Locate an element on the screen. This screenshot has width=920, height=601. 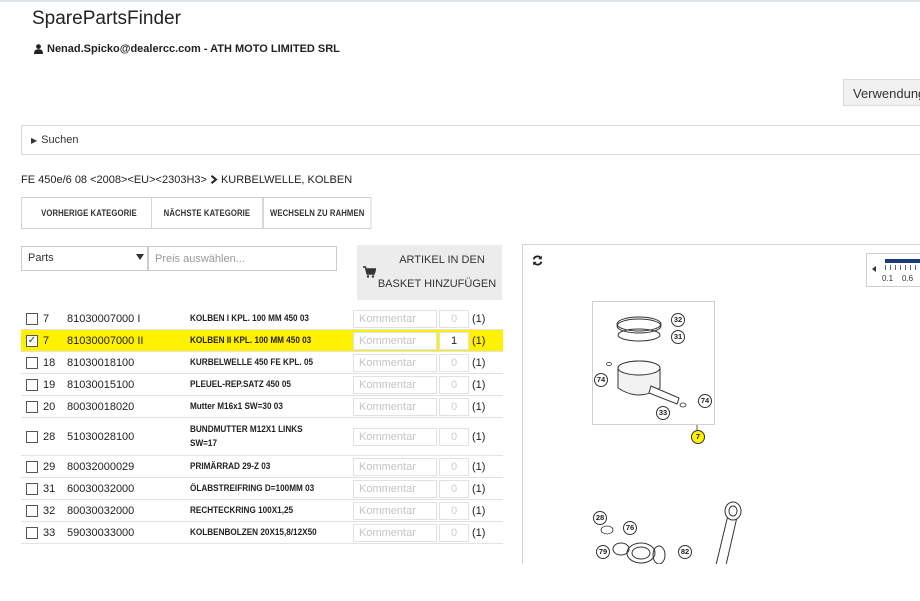
table-row: 19 81030015100 PLEUEL-REP.SATZ 450 05 (1) is located at coordinates (262, 385).